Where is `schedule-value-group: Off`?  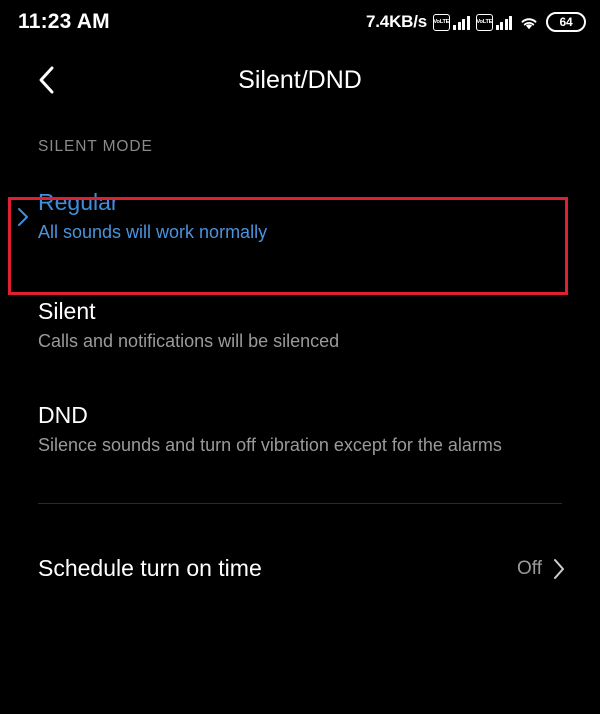
schedule-value-group: Off is located at coordinates (541, 569).